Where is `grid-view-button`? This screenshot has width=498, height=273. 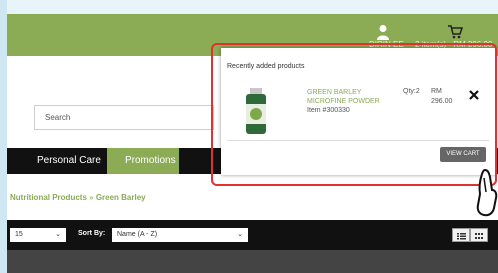
grid-view-button is located at coordinates (479, 235).